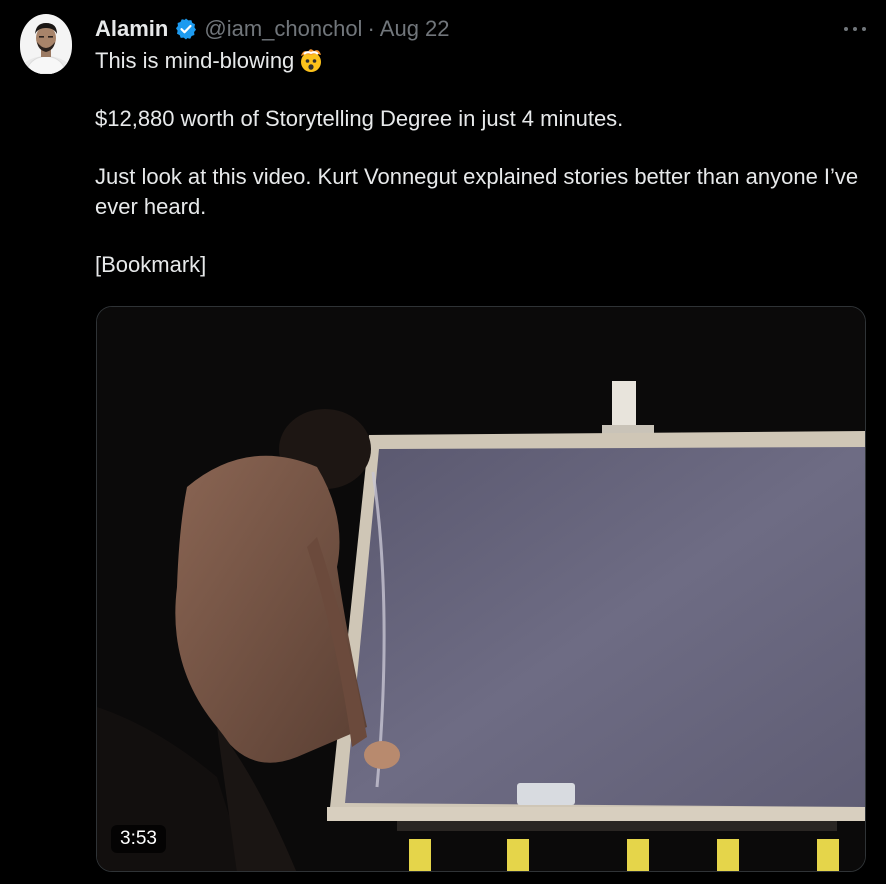 The height and width of the screenshot is (884, 886). I want to click on tweet-line-4: [Bookmark], so click(151, 264).